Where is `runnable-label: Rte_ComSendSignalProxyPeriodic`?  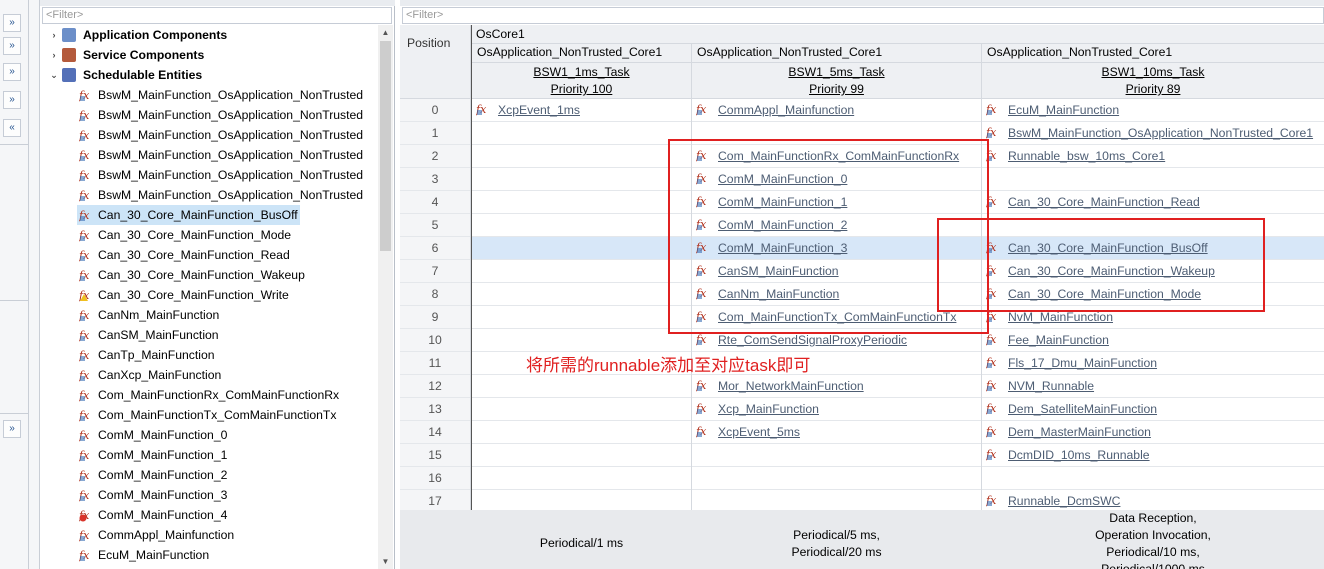
runnable-label: Rte_ComSendSignalProxyPeriodic is located at coordinates (813, 340).